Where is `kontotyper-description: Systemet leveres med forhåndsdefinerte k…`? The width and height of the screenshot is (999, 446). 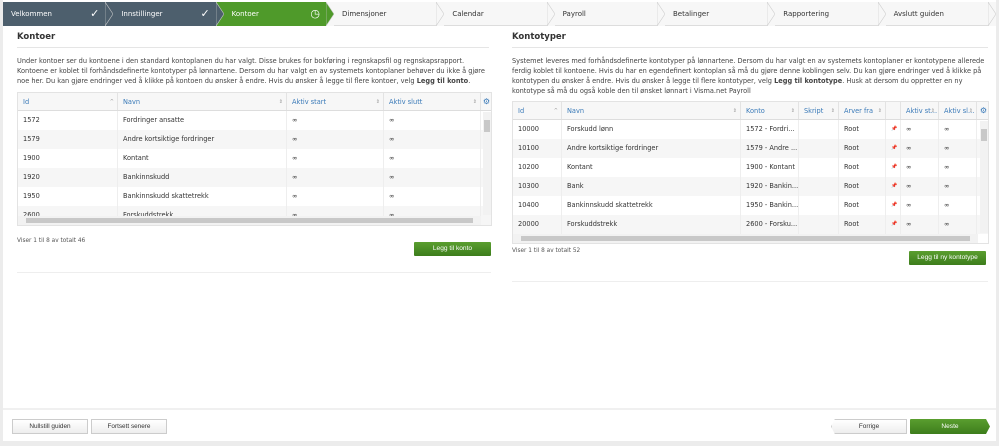
kontotyper-description: Systemet leveres med forhåndsdefinerte k… is located at coordinates (750, 76).